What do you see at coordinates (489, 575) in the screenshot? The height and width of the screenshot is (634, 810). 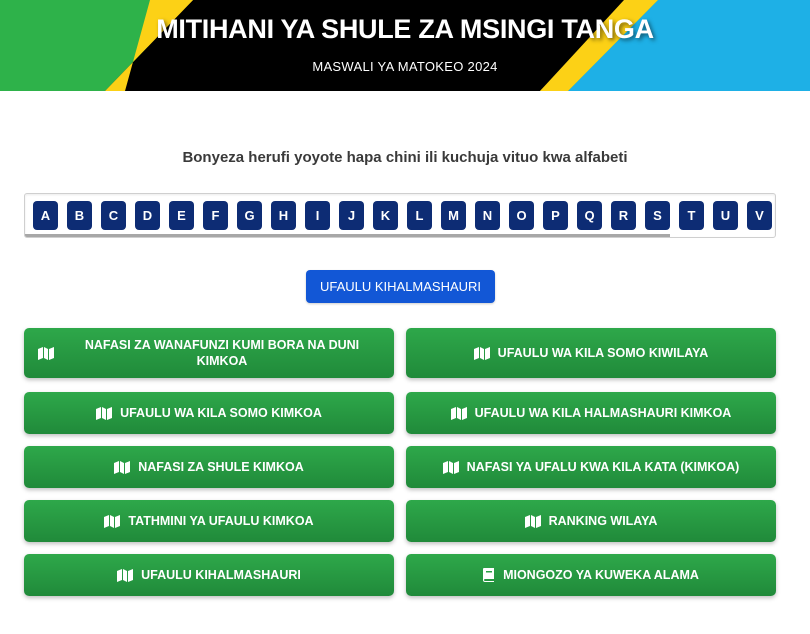 I see `book-icon` at bounding box center [489, 575].